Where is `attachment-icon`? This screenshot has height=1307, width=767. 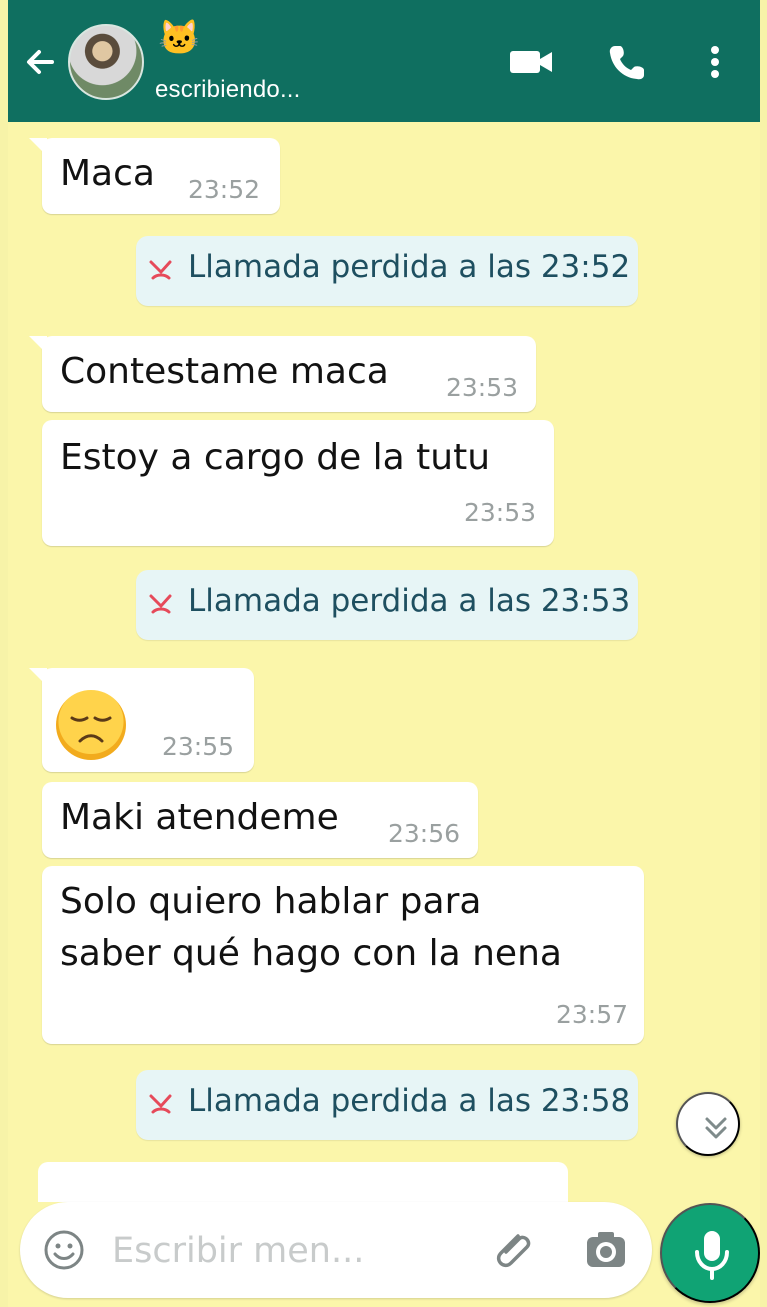 attachment-icon is located at coordinates (514, 1250).